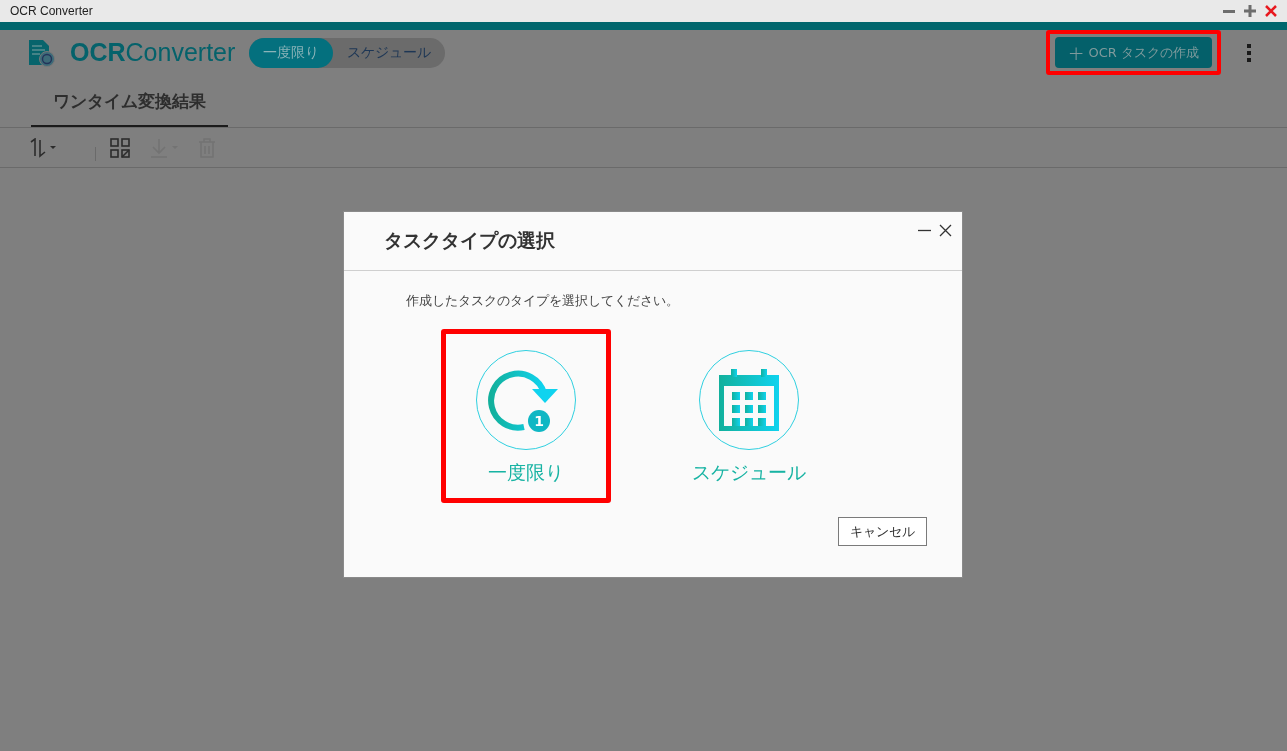 The image size is (1287, 751). Describe the element at coordinates (543, 301) in the screenshot. I see `dialog-message: 作成したタスクのタイプを選択してください。` at that location.